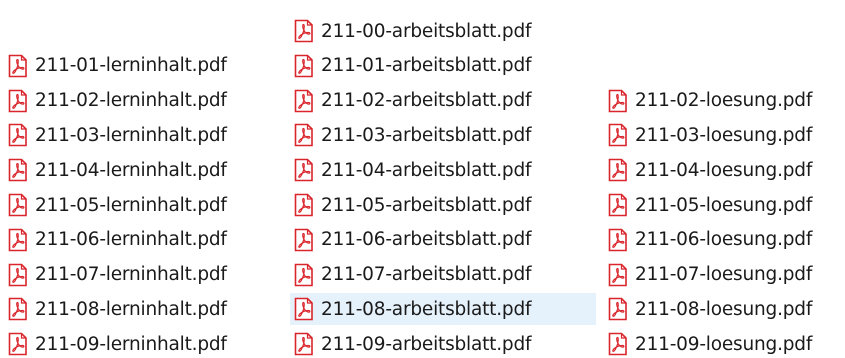  I want to click on file-item: 211-08-loesung.pdf, so click(719, 309).